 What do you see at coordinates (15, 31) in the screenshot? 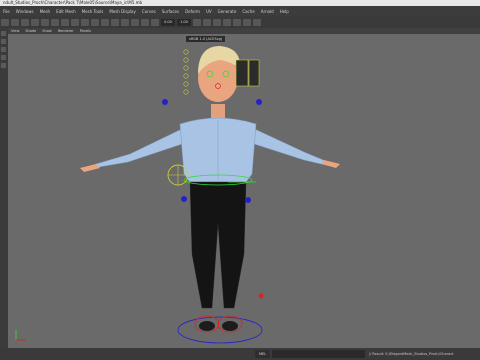
I see `panel-menu-view: View` at bounding box center [15, 31].